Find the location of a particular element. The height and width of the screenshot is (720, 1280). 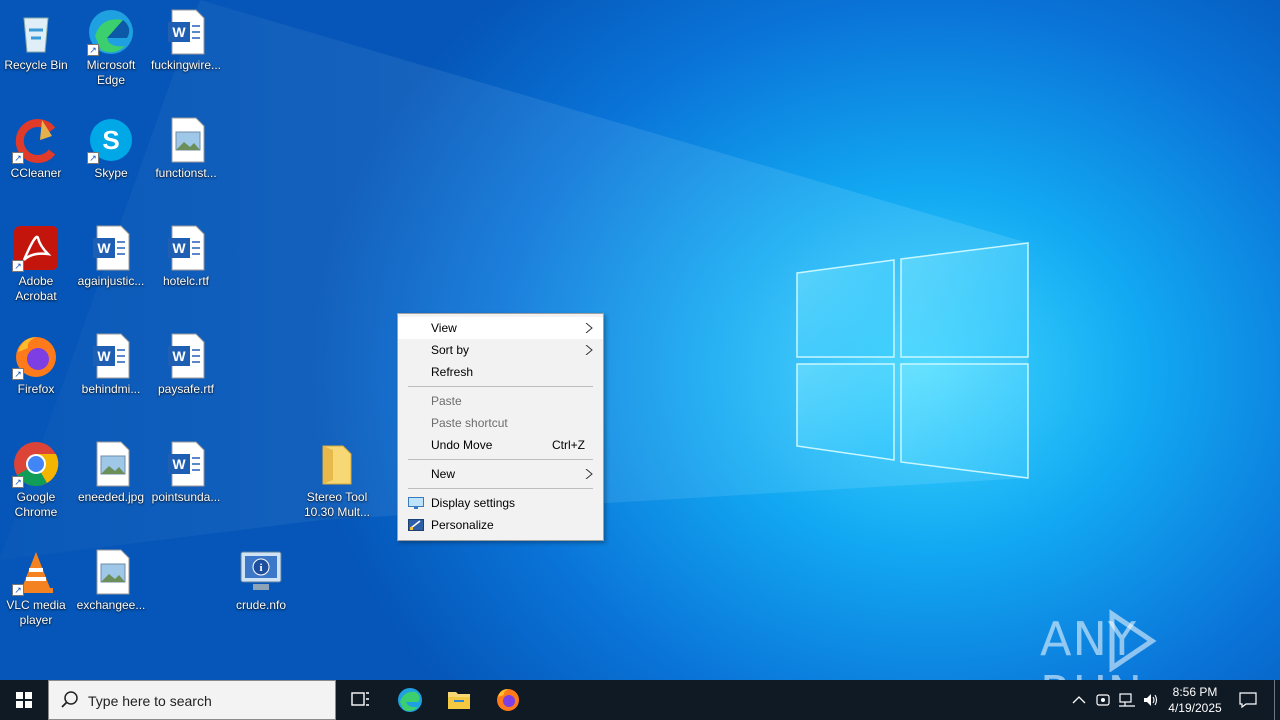

menu-item-label: Personalize is located at coordinates (462, 525).